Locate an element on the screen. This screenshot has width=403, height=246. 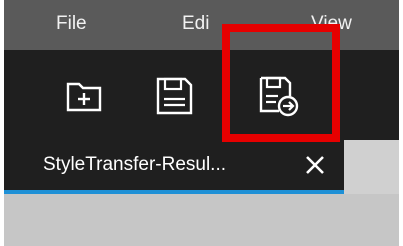
menu-file: File is located at coordinates (71, 24).